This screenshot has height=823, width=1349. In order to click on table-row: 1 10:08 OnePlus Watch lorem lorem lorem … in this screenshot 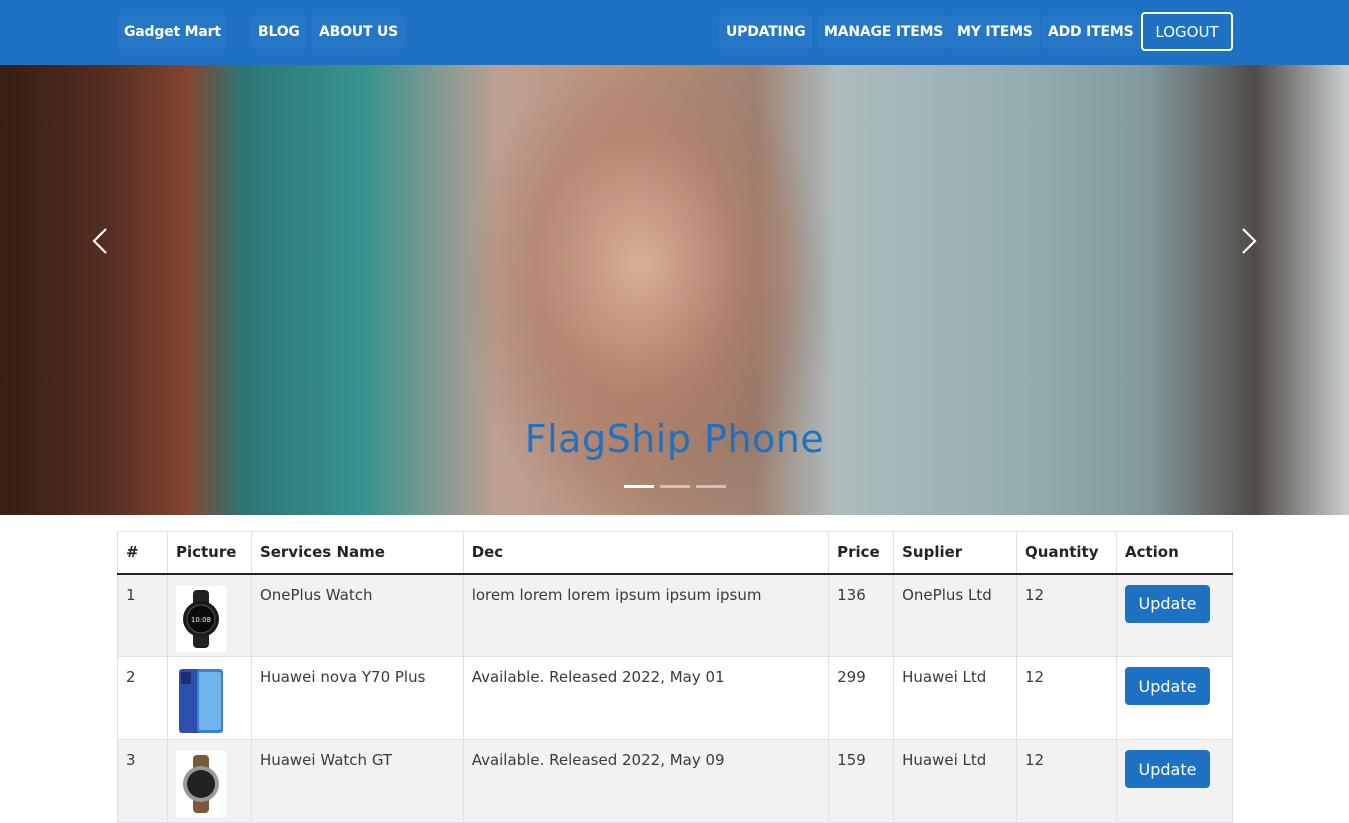, I will do `click(675, 615)`.